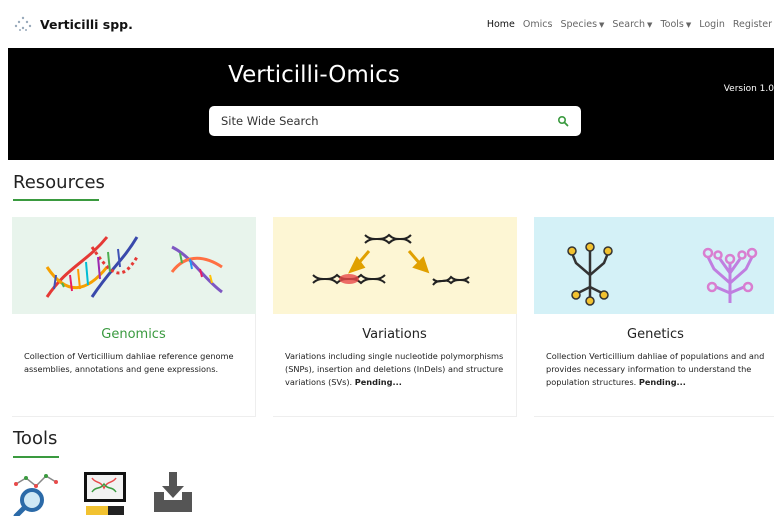 This screenshot has width=774, height=516. What do you see at coordinates (270, 121) in the screenshot?
I see `search-placeholder: Site Wide Search` at bounding box center [270, 121].